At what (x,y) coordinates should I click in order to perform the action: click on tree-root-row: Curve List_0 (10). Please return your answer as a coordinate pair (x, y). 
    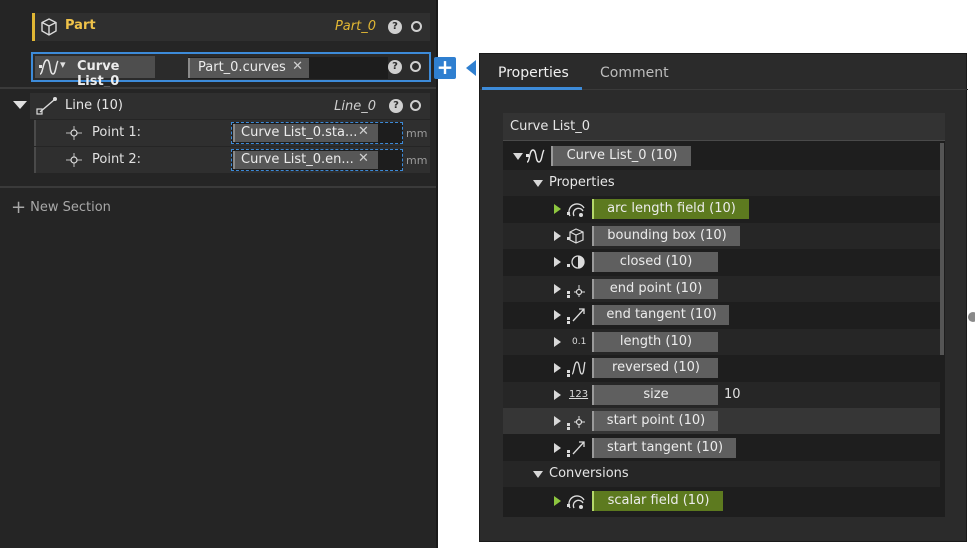
    Looking at the image, I should click on (721, 156).